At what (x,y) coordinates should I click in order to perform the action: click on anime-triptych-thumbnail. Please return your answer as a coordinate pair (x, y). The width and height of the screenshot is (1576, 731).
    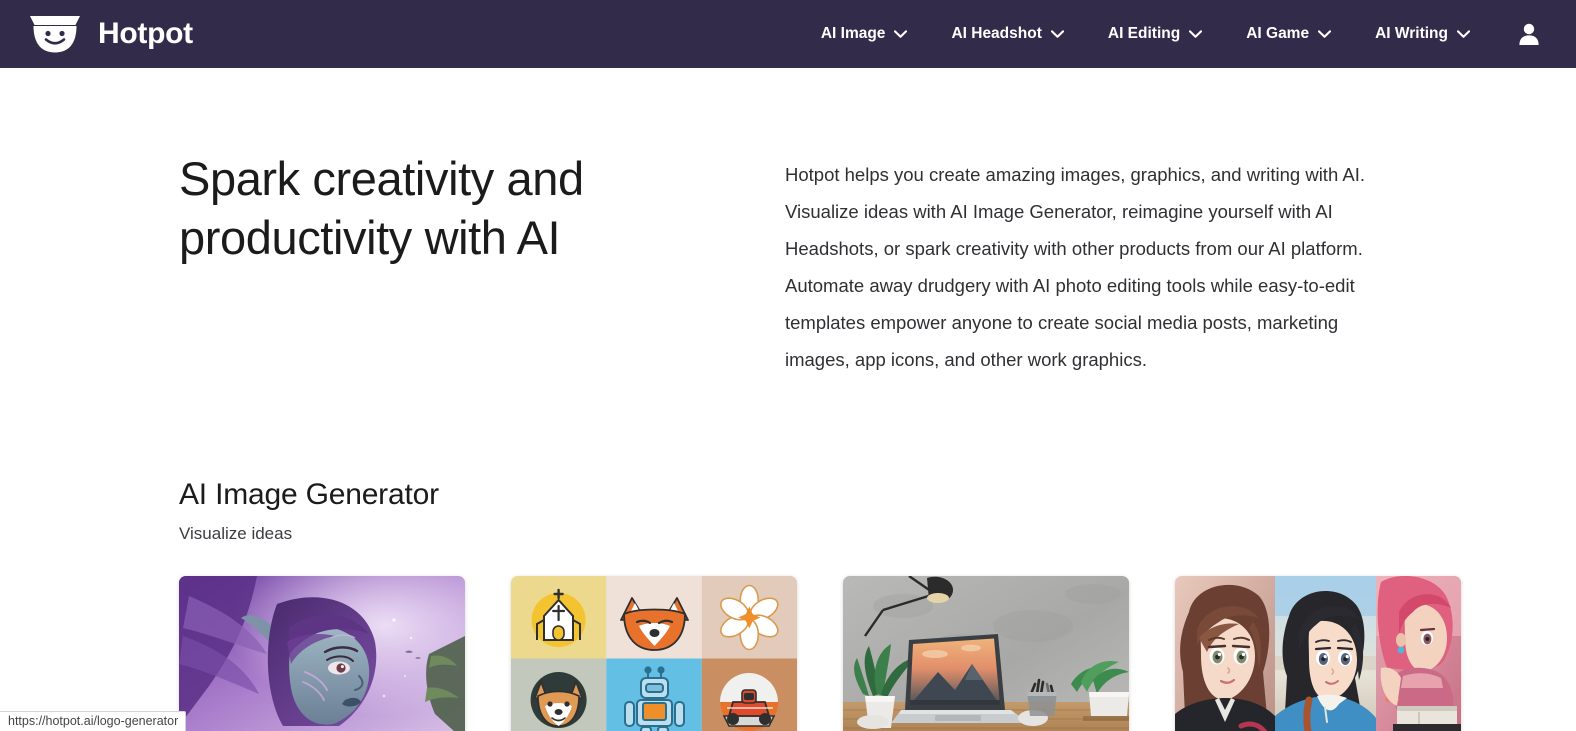
    Looking at the image, I should click on (1318, 653).